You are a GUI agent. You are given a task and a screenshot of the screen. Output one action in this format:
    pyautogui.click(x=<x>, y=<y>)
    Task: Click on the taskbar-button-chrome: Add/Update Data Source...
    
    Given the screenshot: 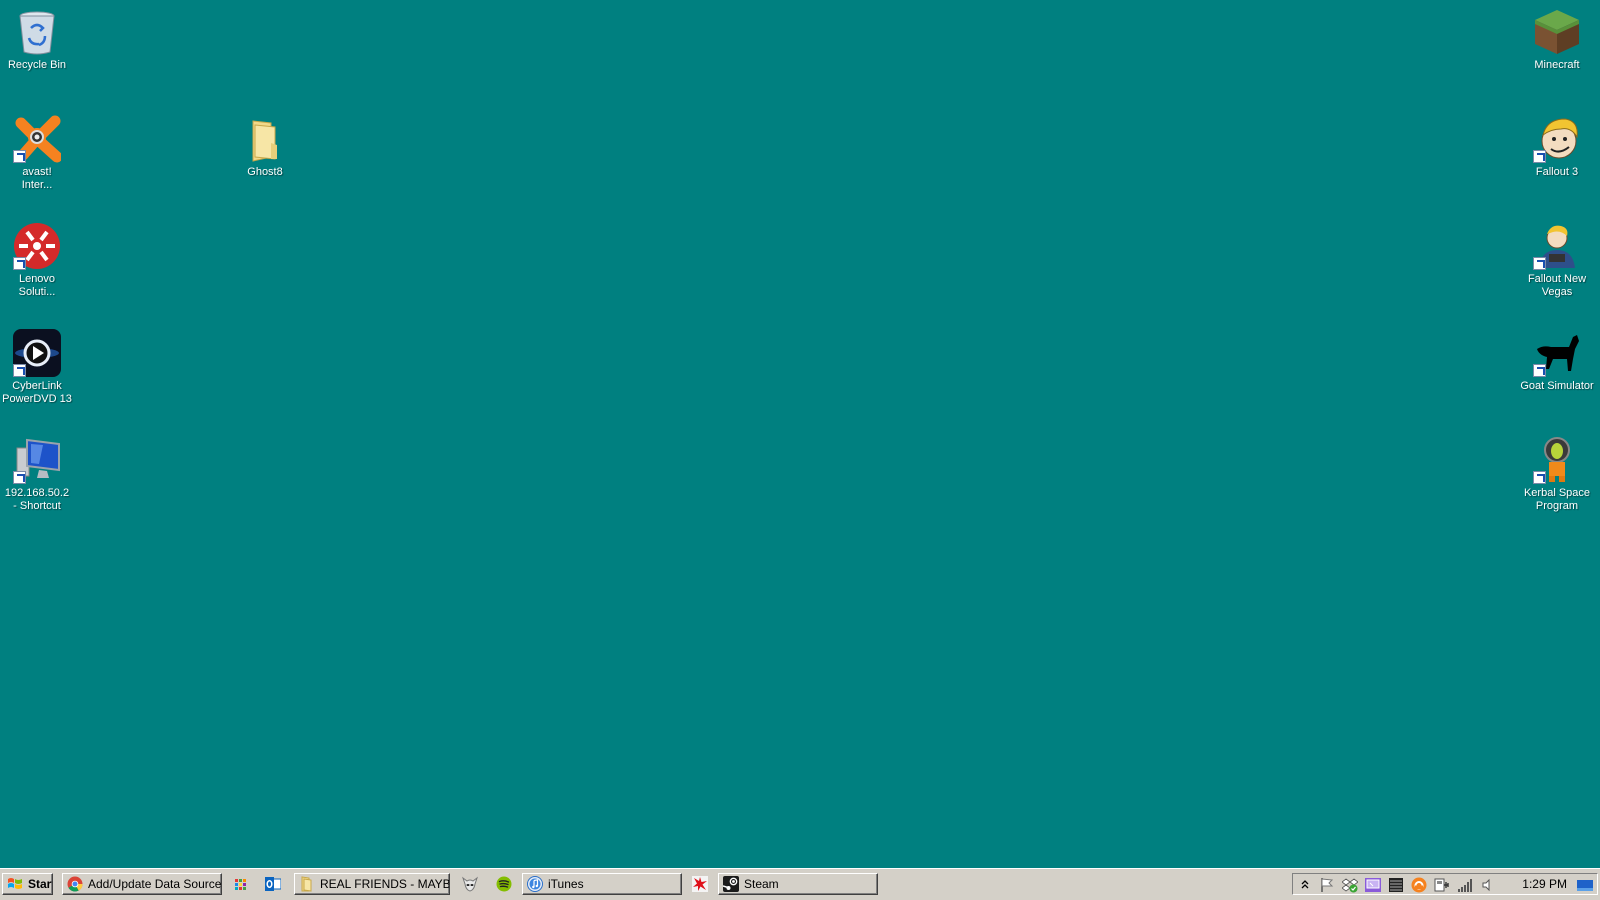 What is the action you would take?
    pyautogui.click(x=142, y=884)
    